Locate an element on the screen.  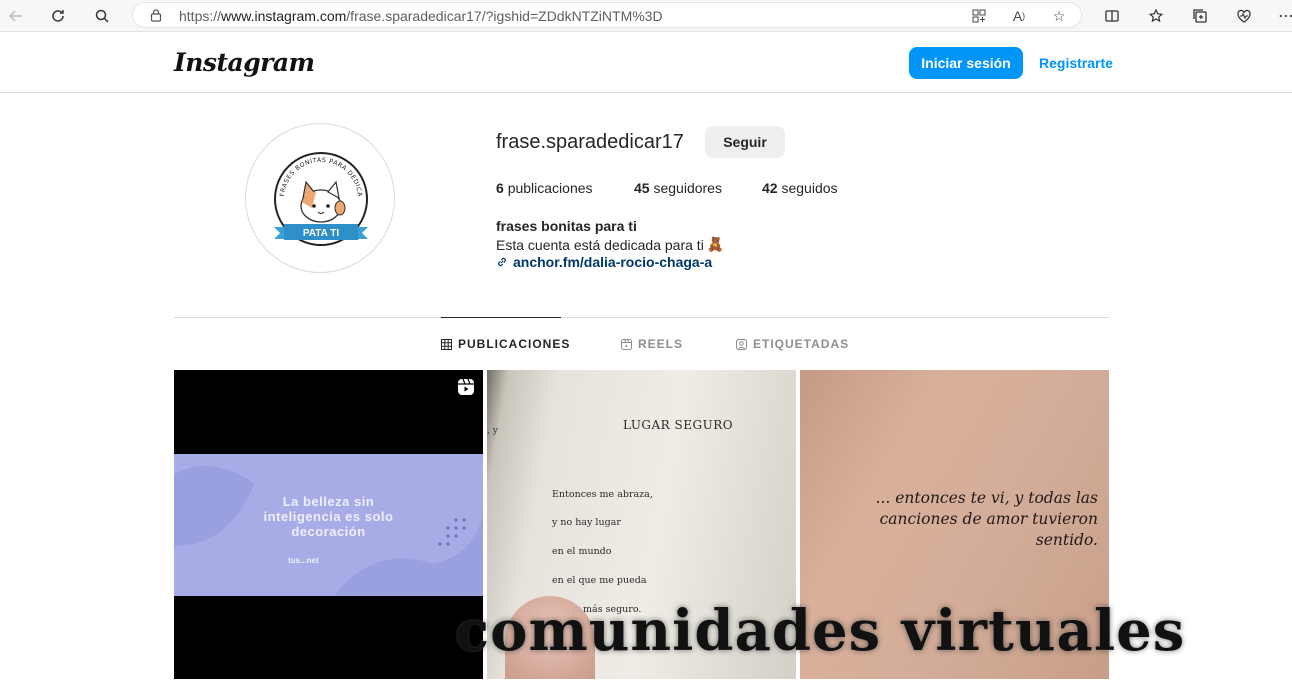
followers-count: 45 is located at coordinates (642, 188).